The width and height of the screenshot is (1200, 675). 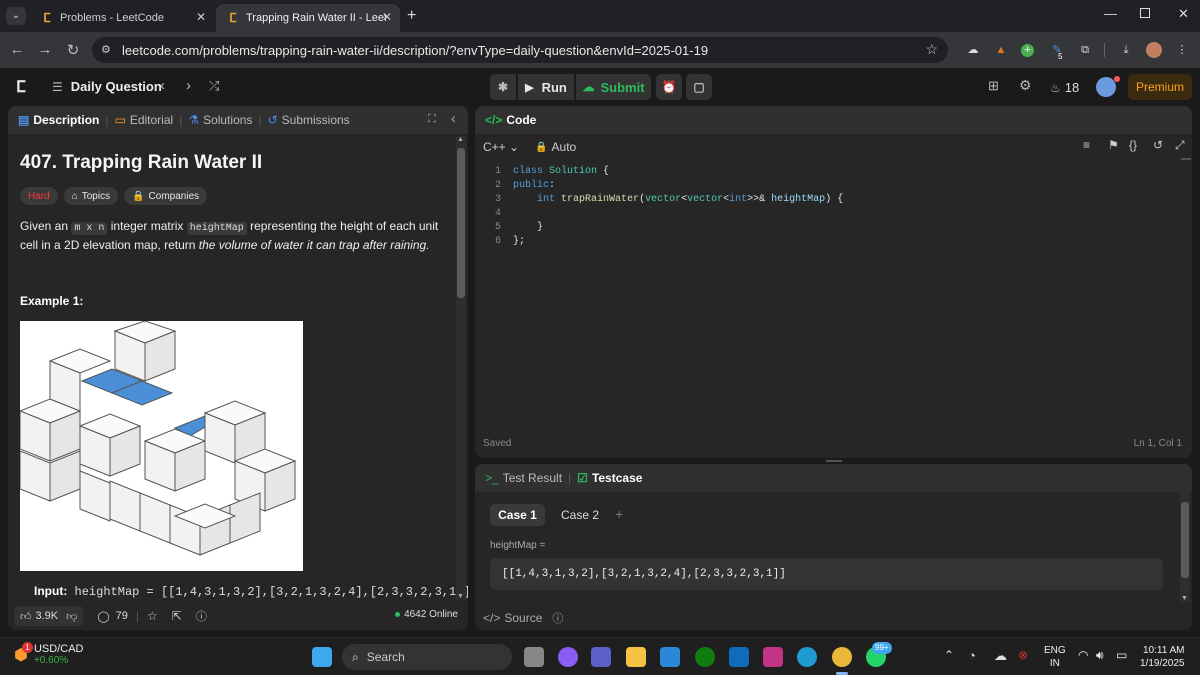 What do you see at coordinates (73, 50) in the screenshot?
I see `reload-icon: ↻` at bounding box center [73, 50].